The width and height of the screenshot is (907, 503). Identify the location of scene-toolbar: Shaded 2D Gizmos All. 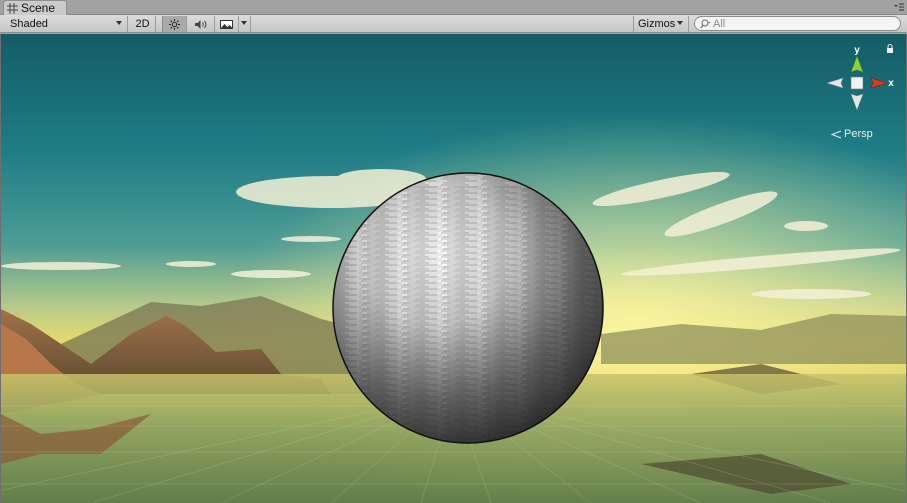
(453, 24).